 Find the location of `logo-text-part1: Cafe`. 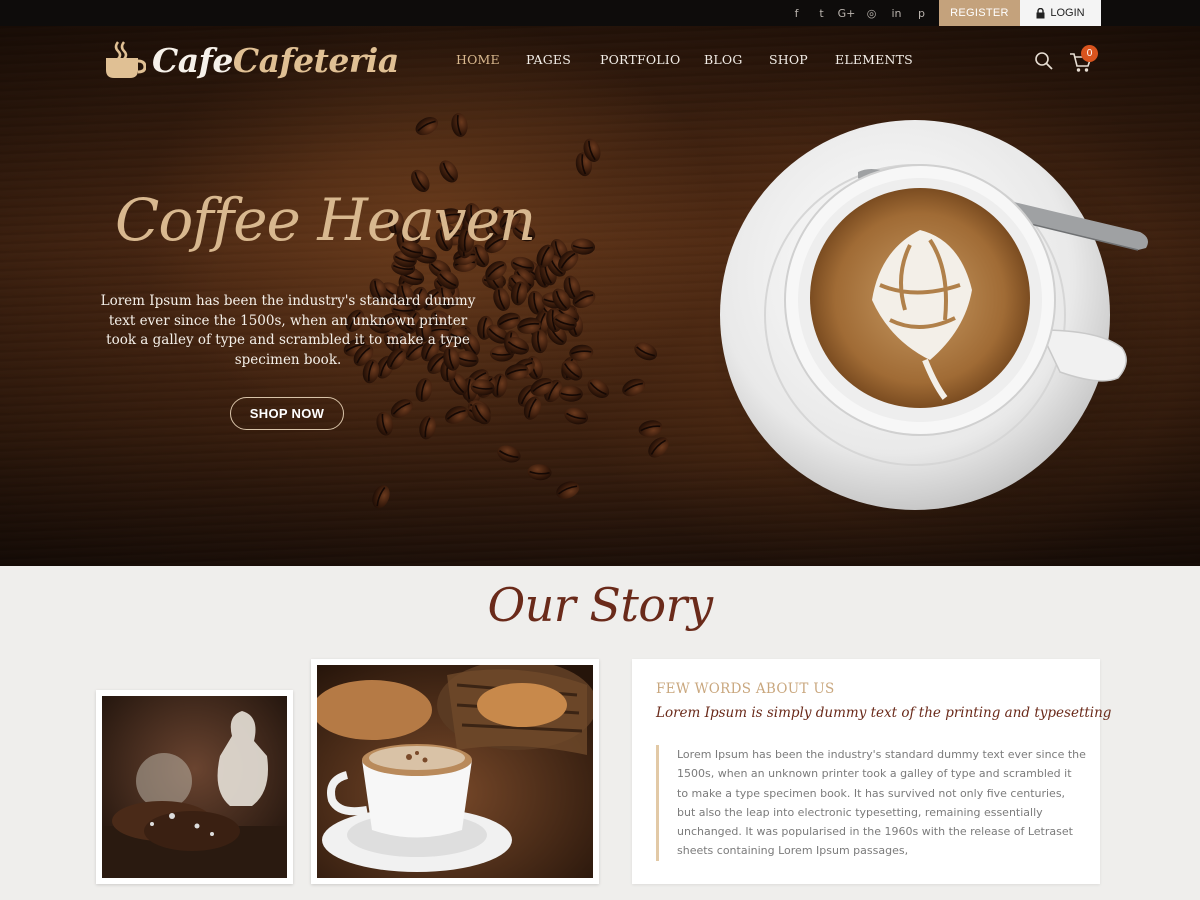

logo-text-part1: Cafe is located at coordinates (192, 60).